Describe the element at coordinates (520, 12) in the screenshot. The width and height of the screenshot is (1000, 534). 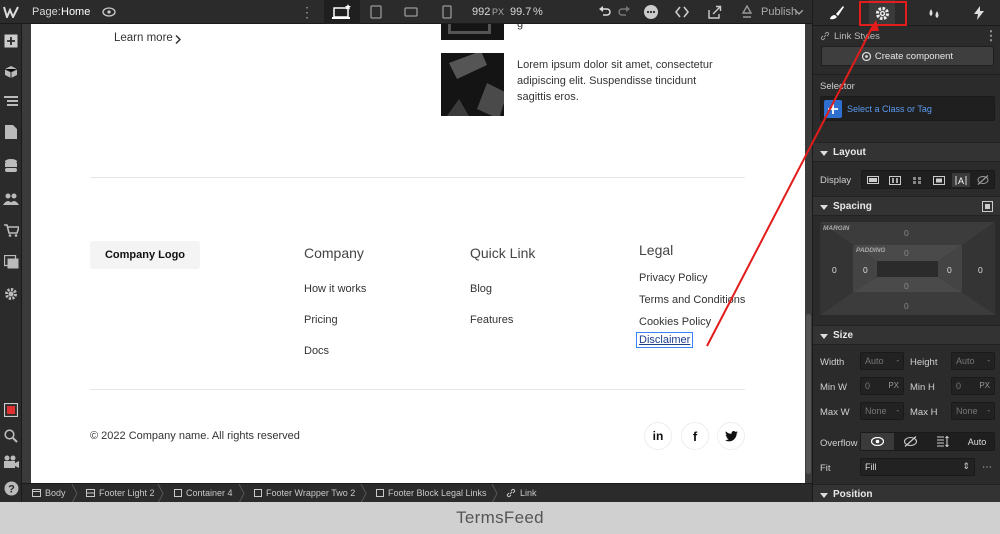
I see `zoom-value: 99.7` at that location.